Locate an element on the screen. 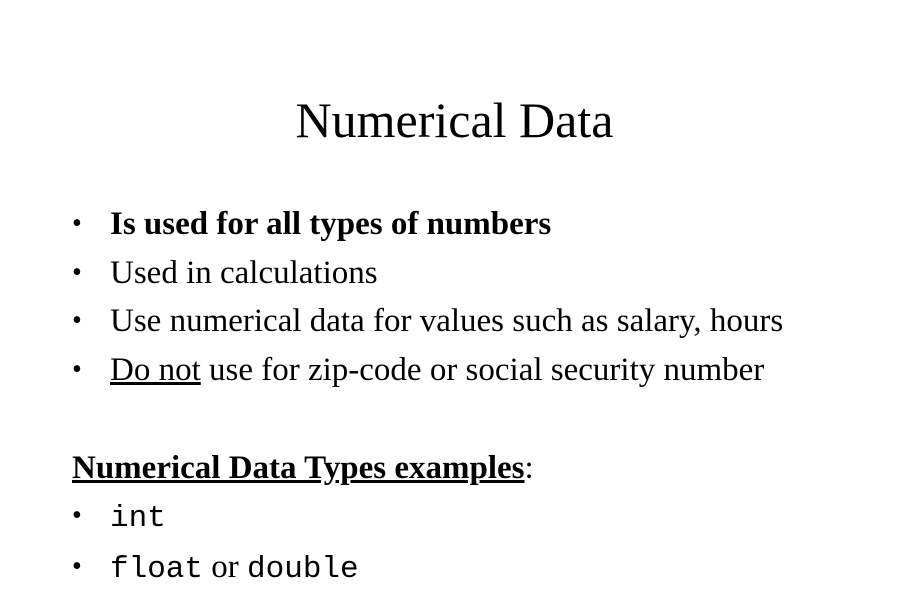  code-text: double is located at coordinates (303, 569).